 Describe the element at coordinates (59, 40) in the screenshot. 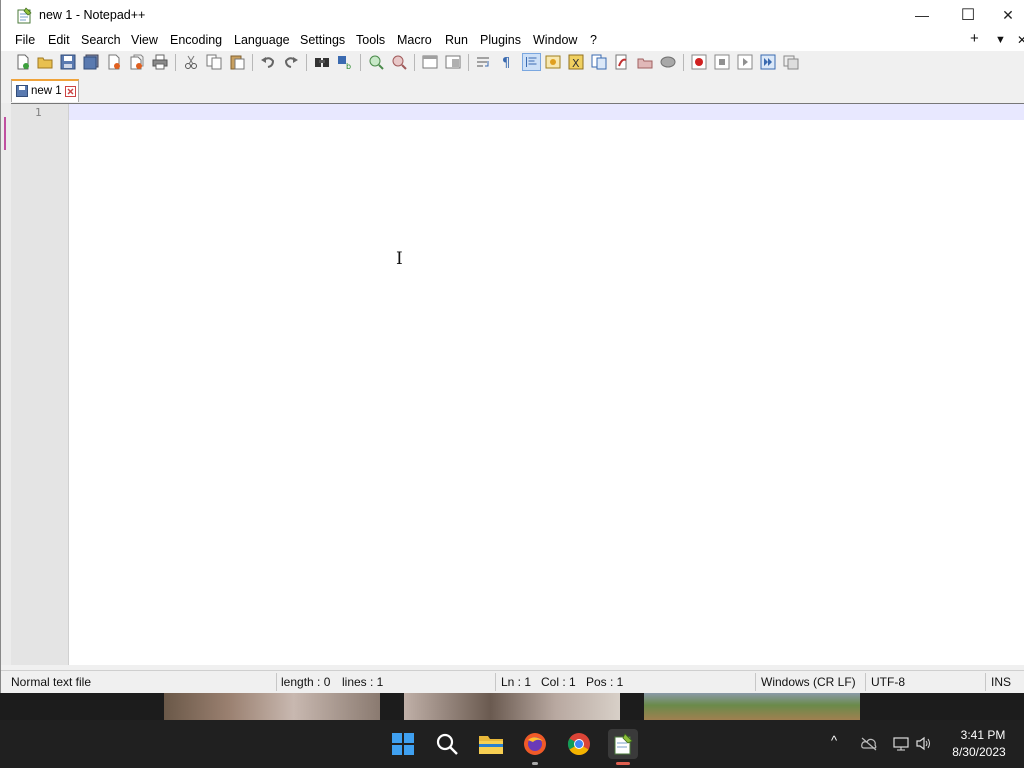

I see `menu-edit: Edit` at that location.